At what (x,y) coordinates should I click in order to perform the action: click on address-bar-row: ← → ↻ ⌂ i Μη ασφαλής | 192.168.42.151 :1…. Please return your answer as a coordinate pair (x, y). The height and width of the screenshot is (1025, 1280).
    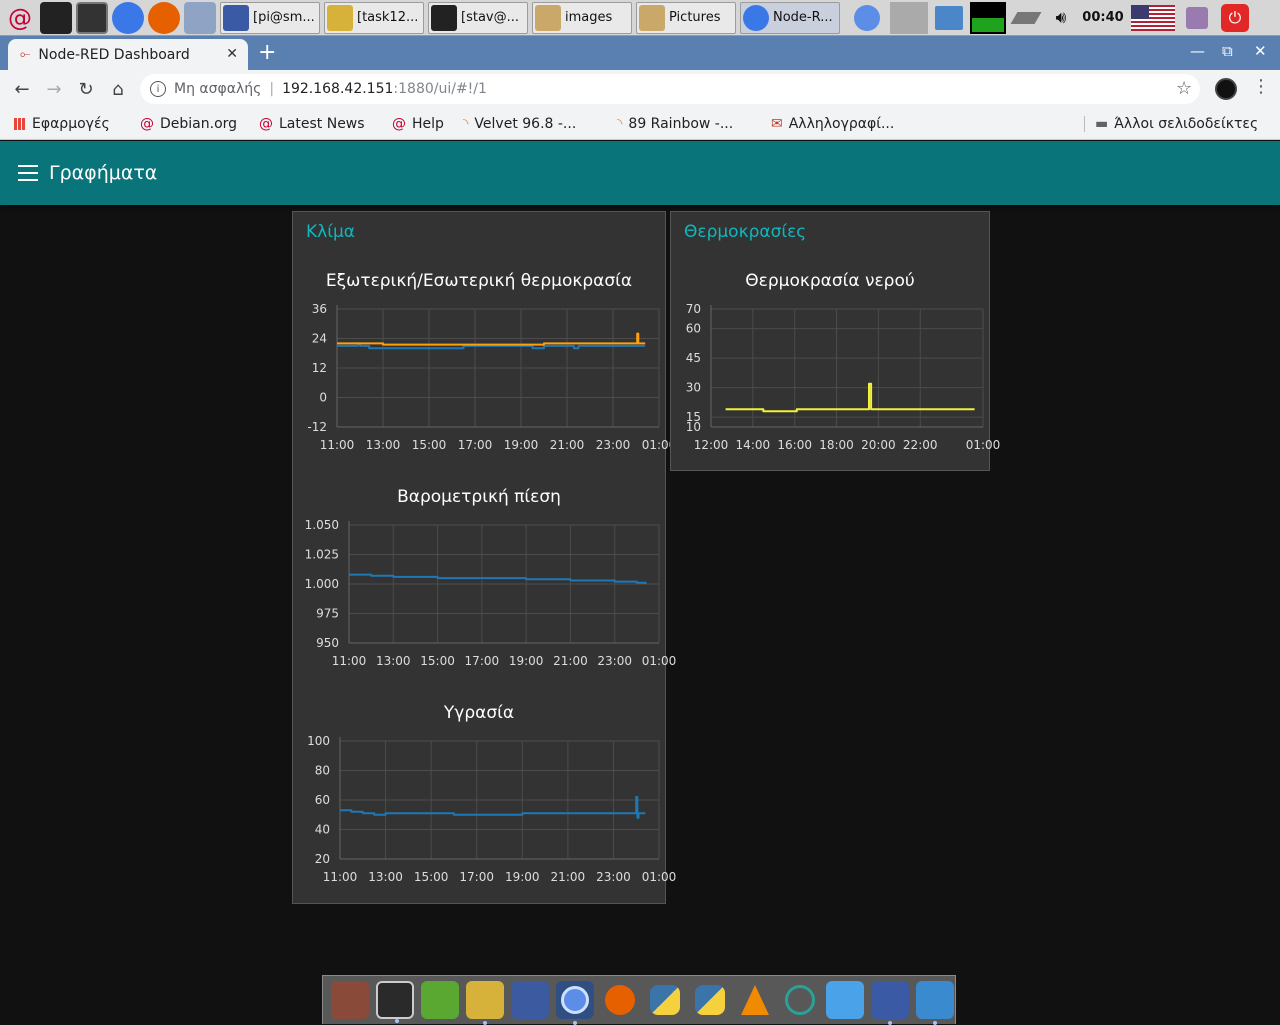
    Looking at the image, I should click on (640, 89).